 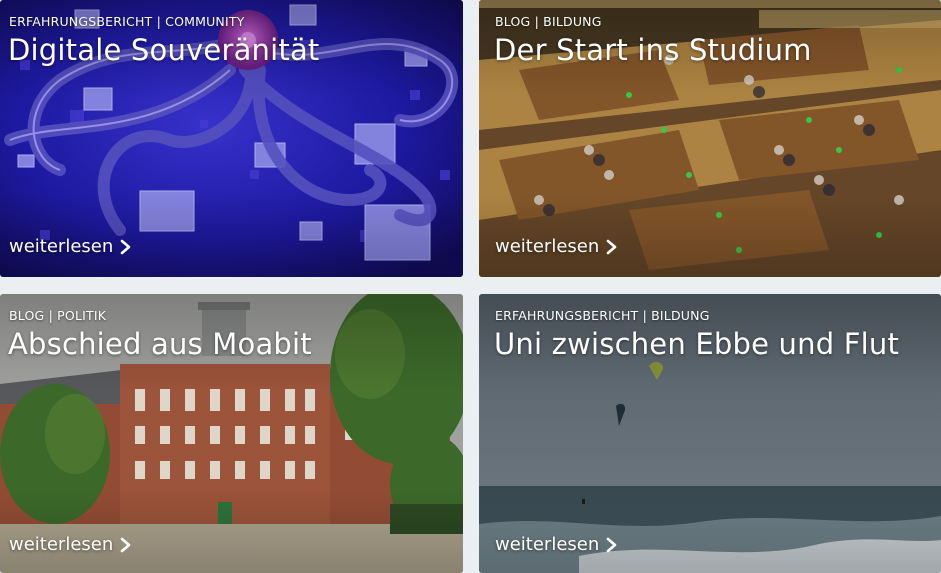 What do you see at coordinates (127, 21) in the screenshot?
I see `card-category: ERFAHRUNGSBERICHT | COMMUNITY` at bounding box center [127, 21].